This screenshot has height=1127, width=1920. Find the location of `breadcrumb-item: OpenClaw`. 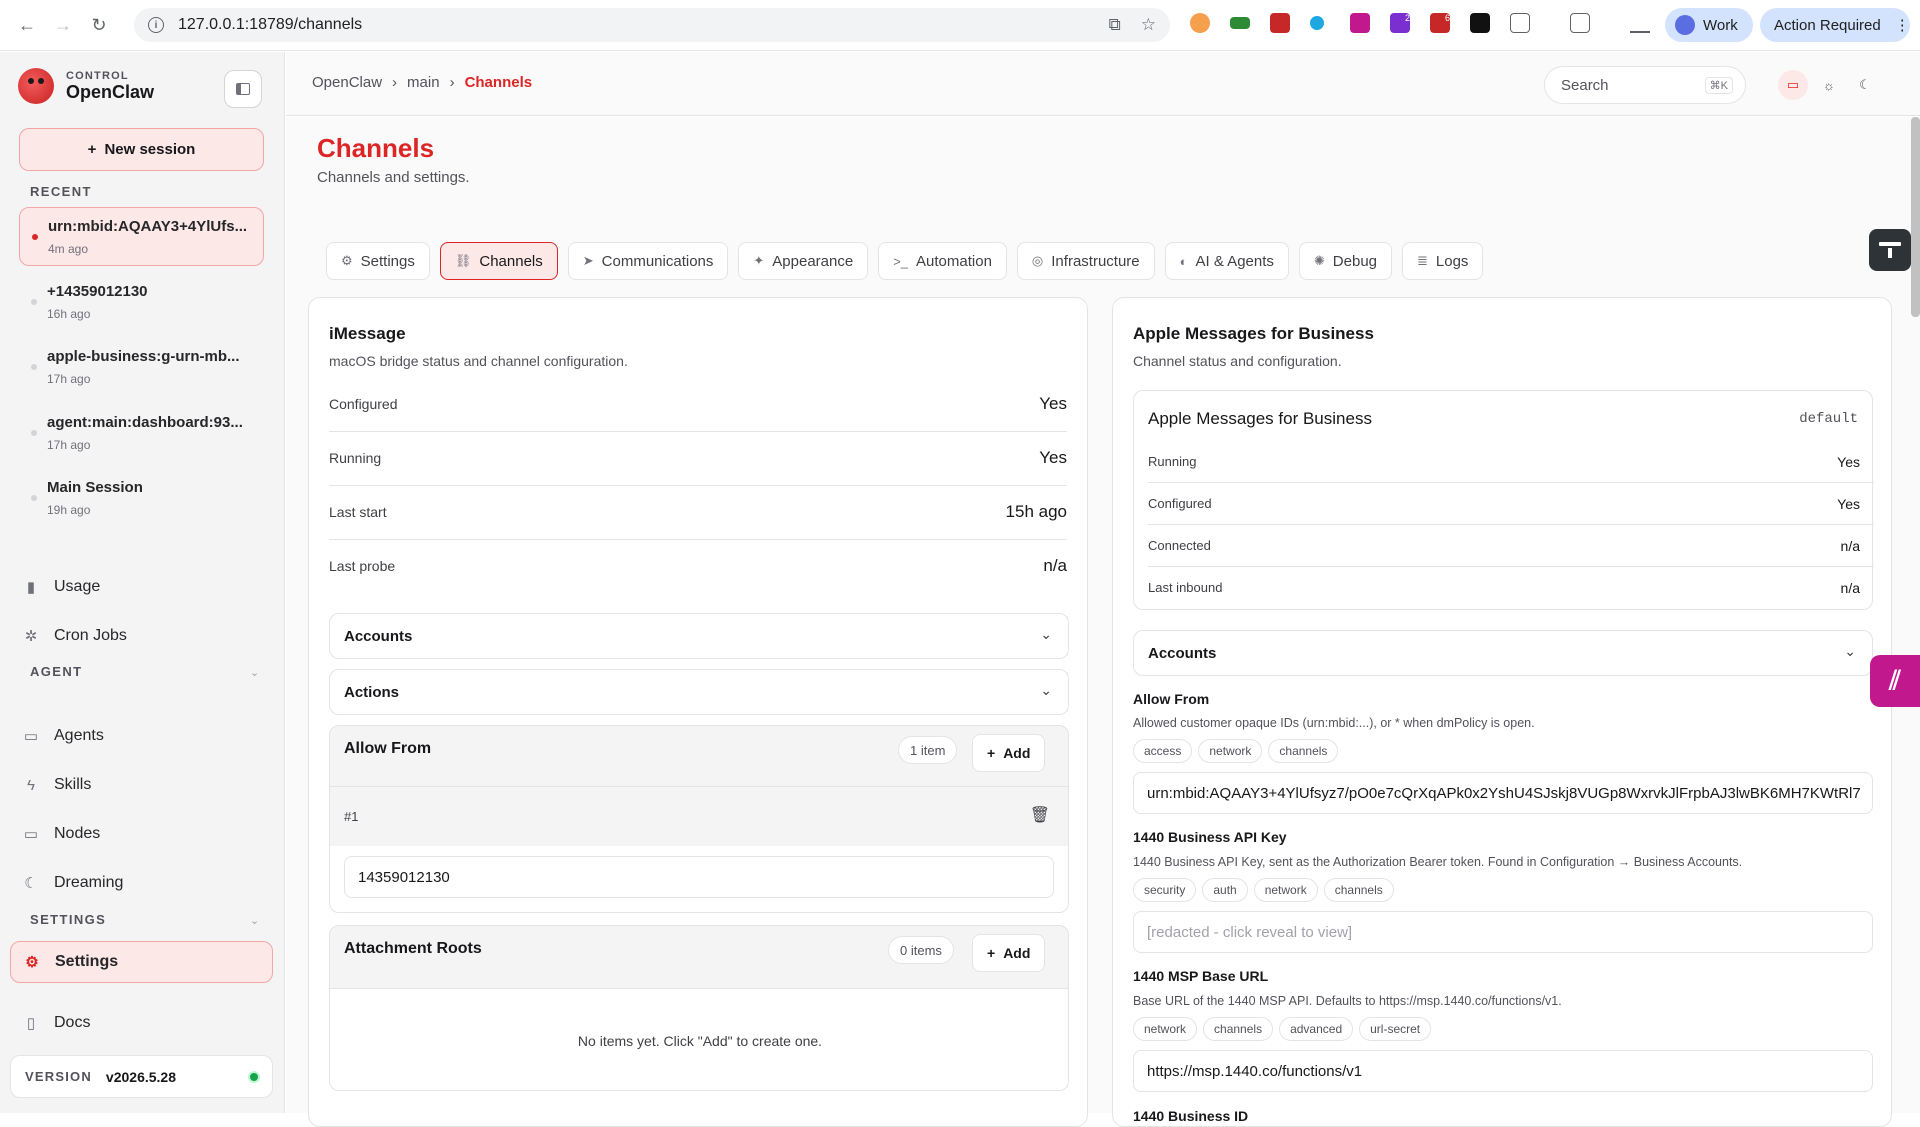

breadcrumb-item: OpenClaw is located at coordinates (347, 82).